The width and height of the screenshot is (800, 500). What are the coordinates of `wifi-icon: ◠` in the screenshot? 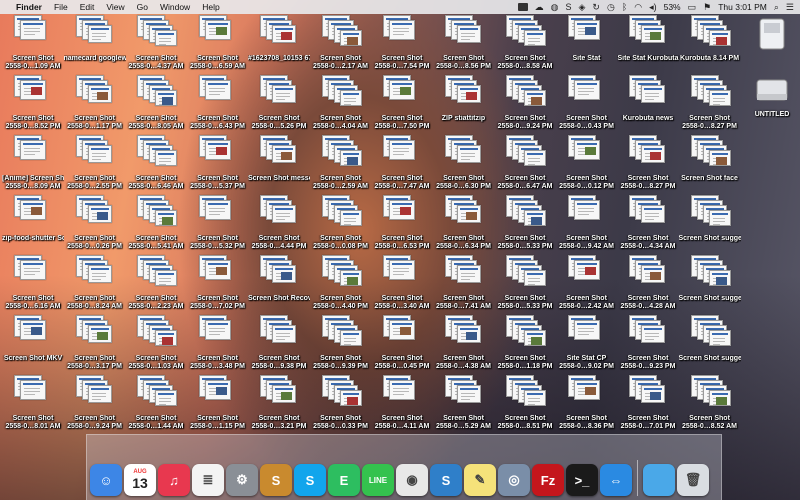 It's located at (638, 7).